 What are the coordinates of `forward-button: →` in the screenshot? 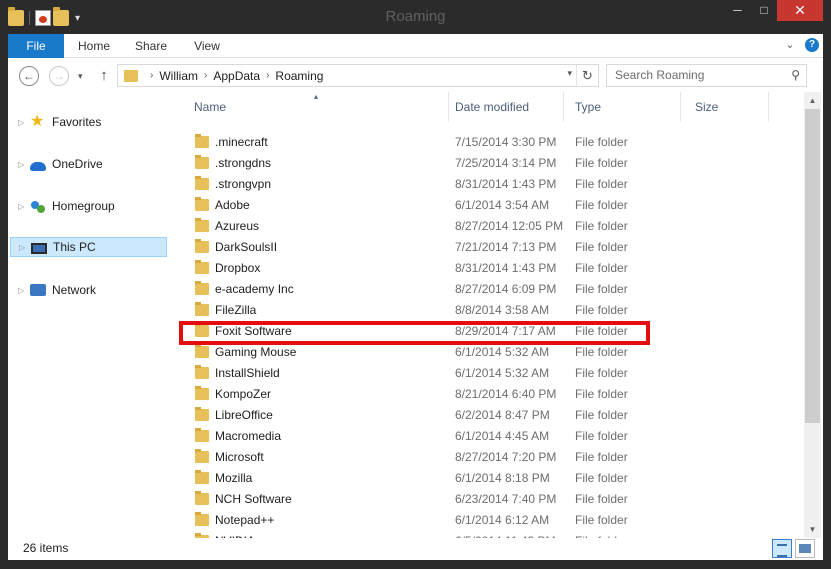 It's located at (59, 76).